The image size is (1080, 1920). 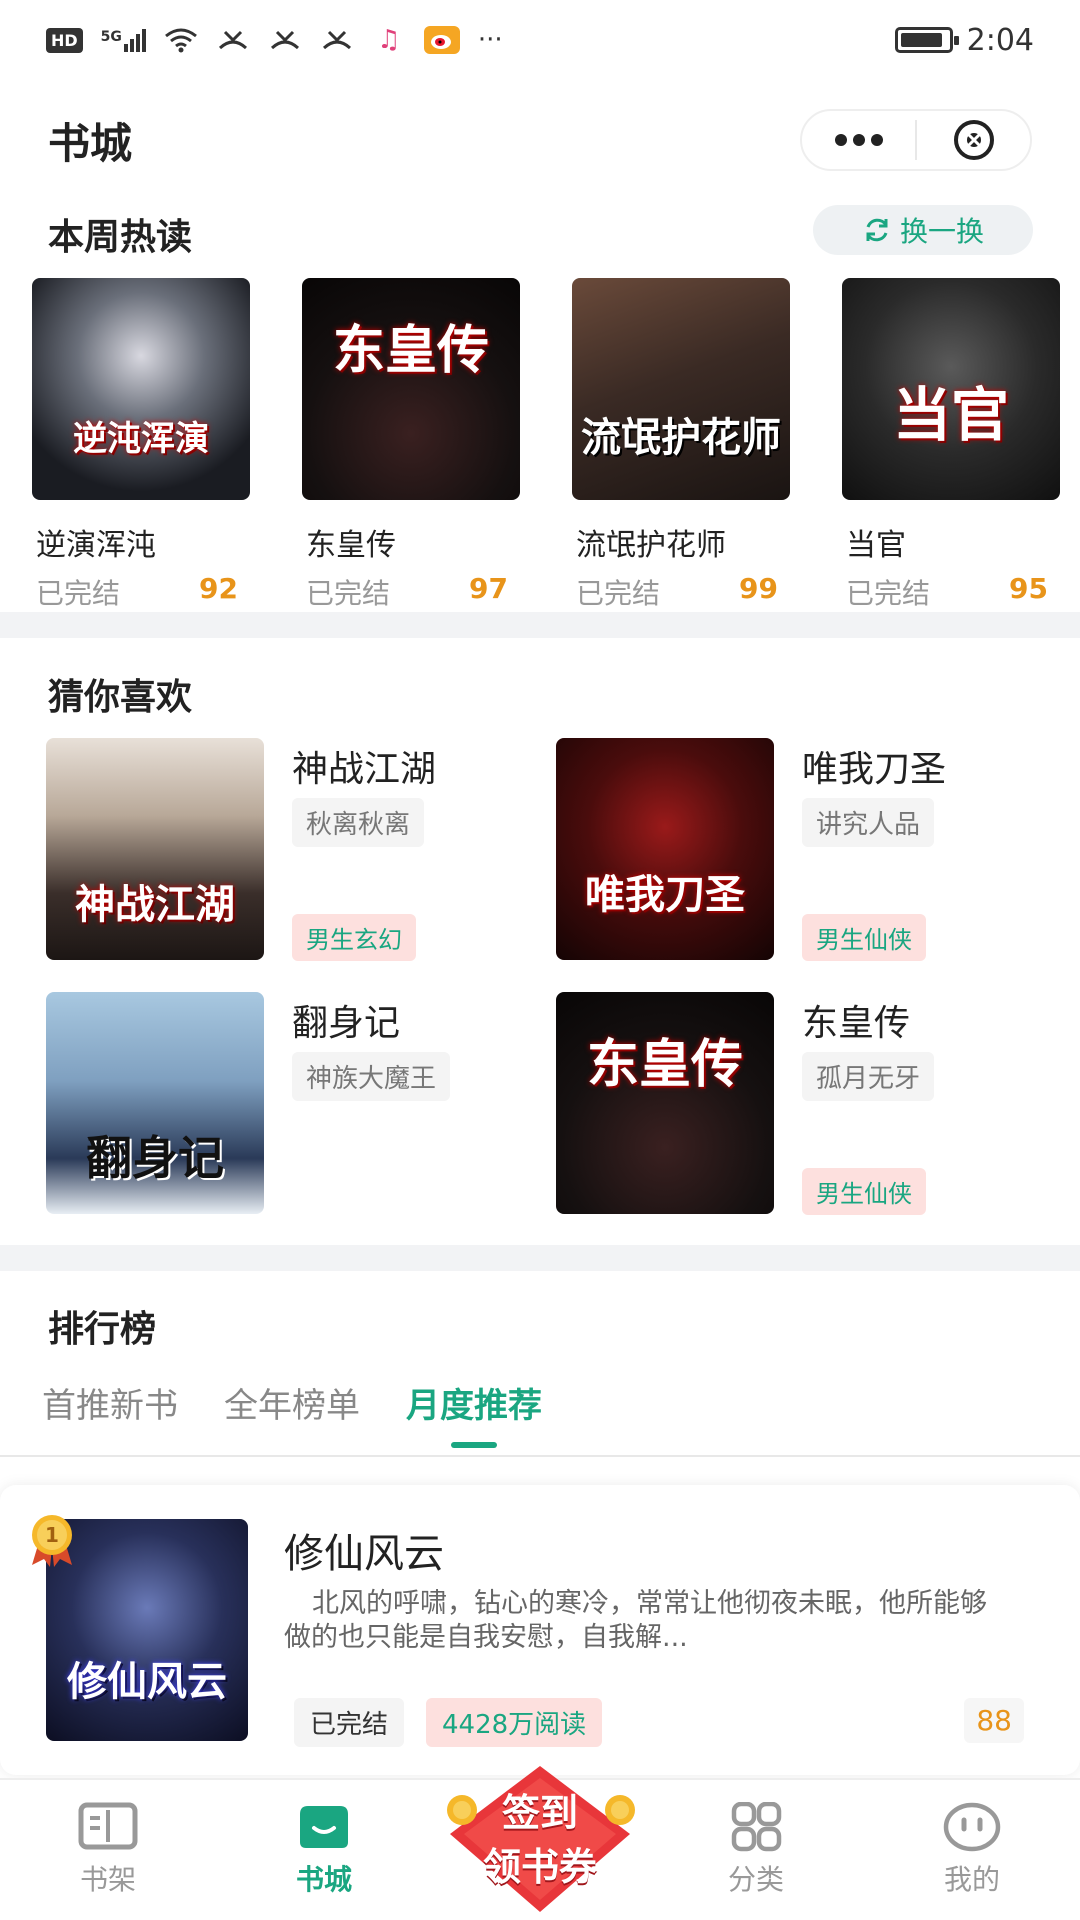 I want to click on refresh-button: 换一换, so click(x=923, y=230).